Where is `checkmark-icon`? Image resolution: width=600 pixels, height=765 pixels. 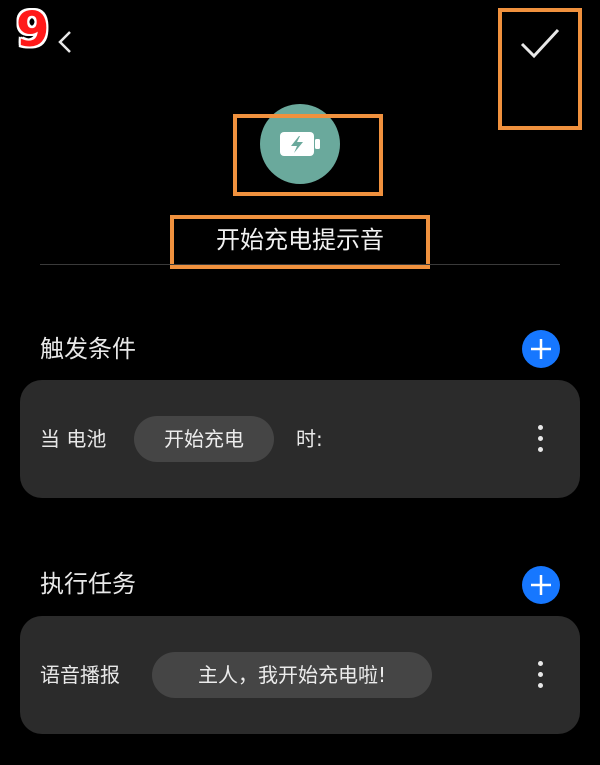
checkmark-icon is located at coordinates (540, 43).